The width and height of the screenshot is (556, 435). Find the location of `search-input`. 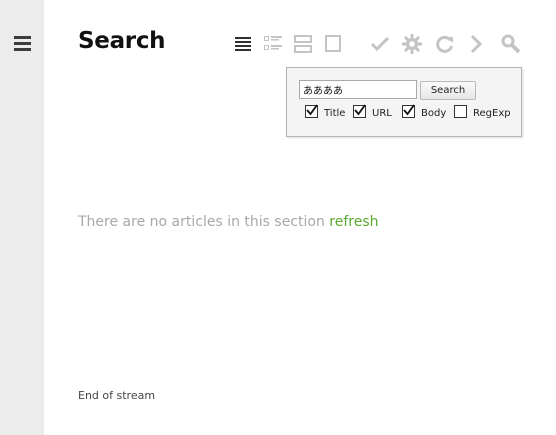

search-input is located at coordinates (358, 89).